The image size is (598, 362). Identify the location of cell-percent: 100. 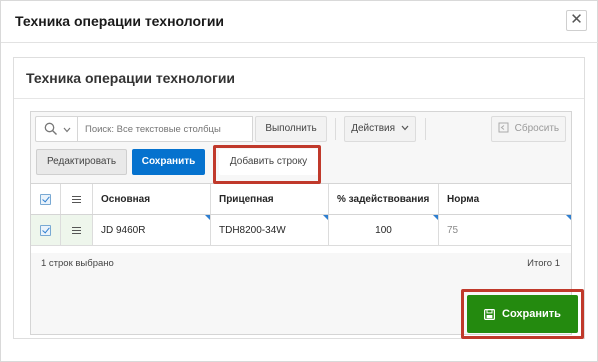
(384, 230).